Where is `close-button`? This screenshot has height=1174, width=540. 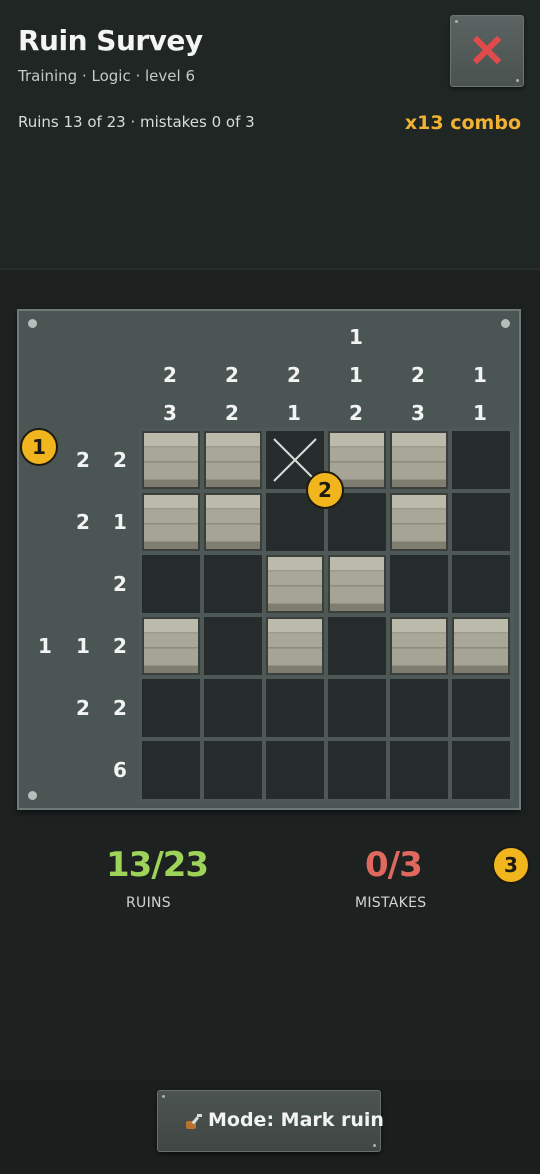
close-button is located at coordinates (487, 51).